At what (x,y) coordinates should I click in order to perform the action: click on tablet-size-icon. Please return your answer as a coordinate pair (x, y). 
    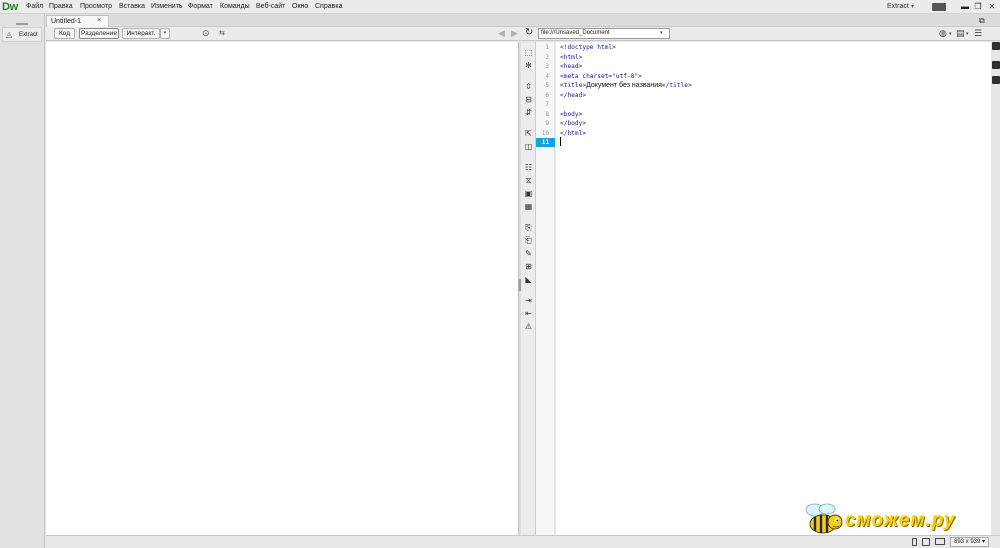
    Looking at the image, I should click on (926, 542).